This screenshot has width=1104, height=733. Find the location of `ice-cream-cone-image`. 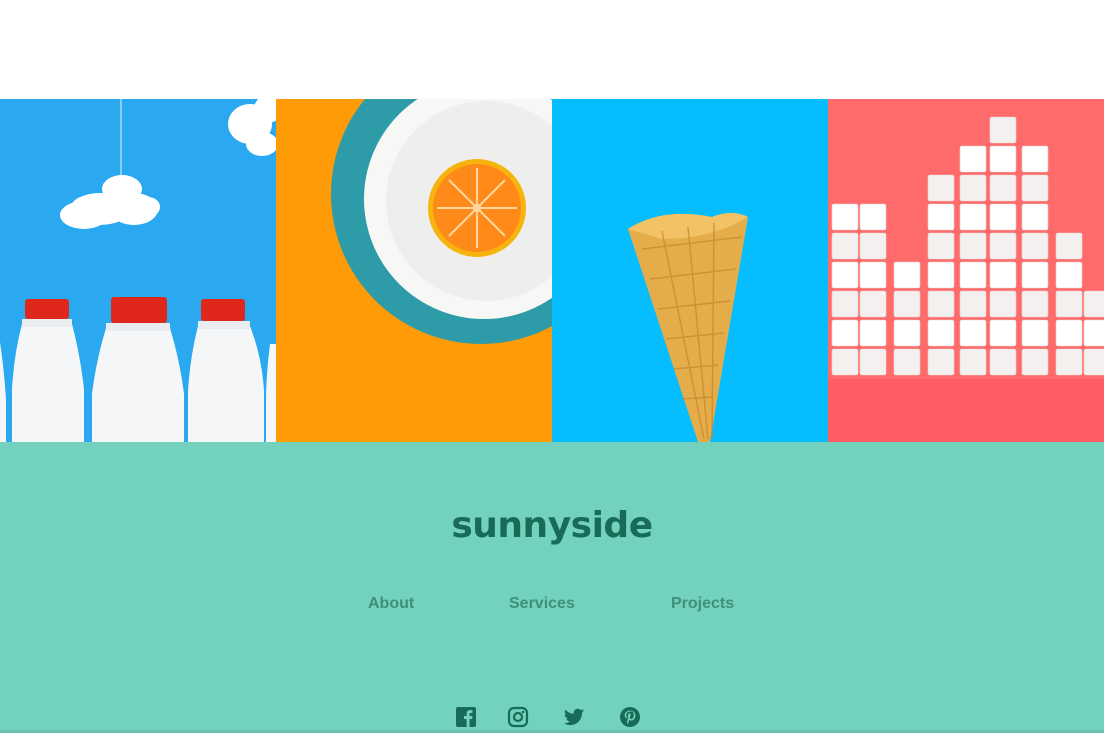

ice-cream-cone-image is located at coordinates (690, 270).